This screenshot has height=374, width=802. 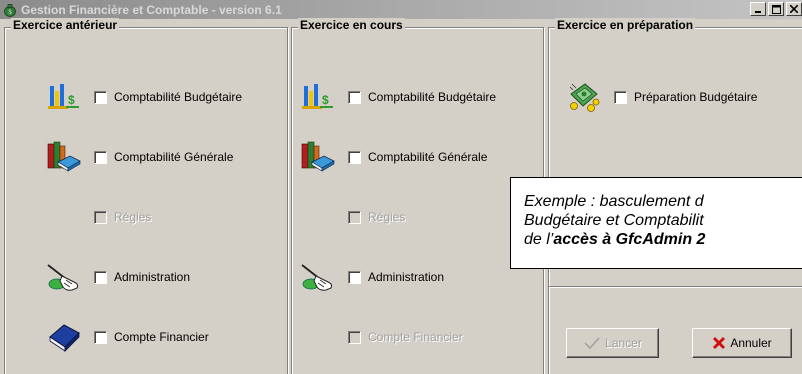 What do you see at coordinates (675, 287) in the screenshot?
I see `separator` at bounding box center [675, 287].